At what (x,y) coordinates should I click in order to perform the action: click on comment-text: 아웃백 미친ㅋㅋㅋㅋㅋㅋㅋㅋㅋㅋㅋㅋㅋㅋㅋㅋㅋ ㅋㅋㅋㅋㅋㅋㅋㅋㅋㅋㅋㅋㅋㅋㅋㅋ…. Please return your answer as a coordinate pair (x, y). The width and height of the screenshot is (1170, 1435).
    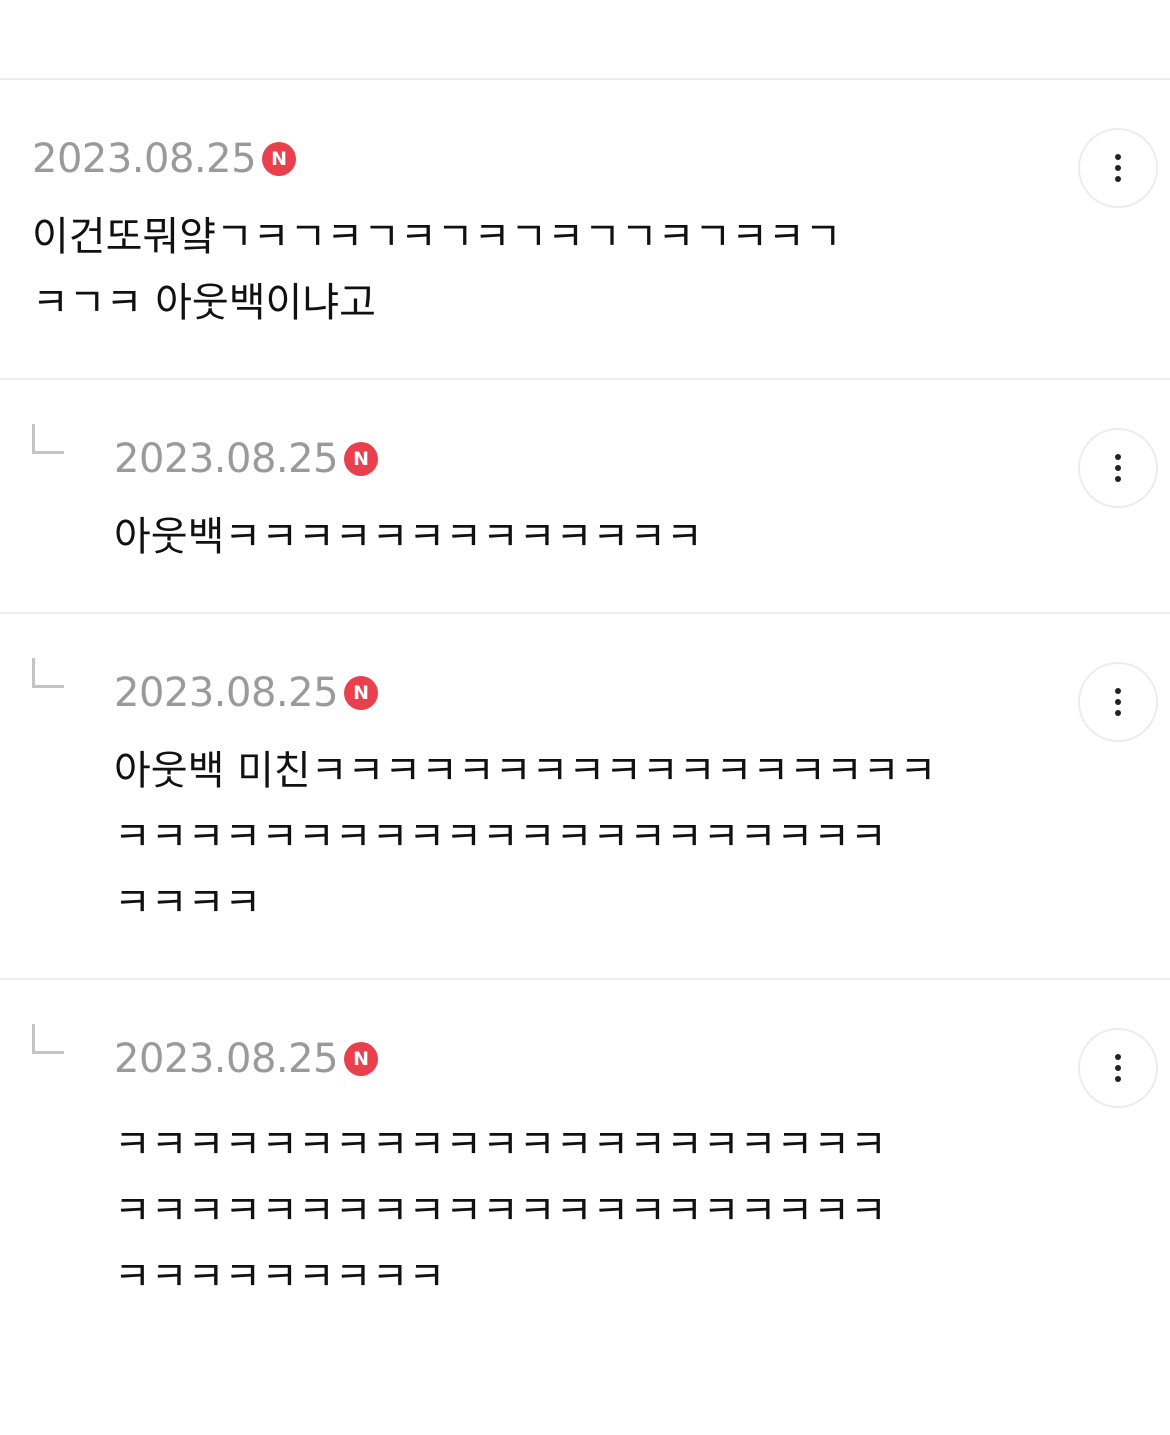
    Looking at the image, I should click on (525, 837).